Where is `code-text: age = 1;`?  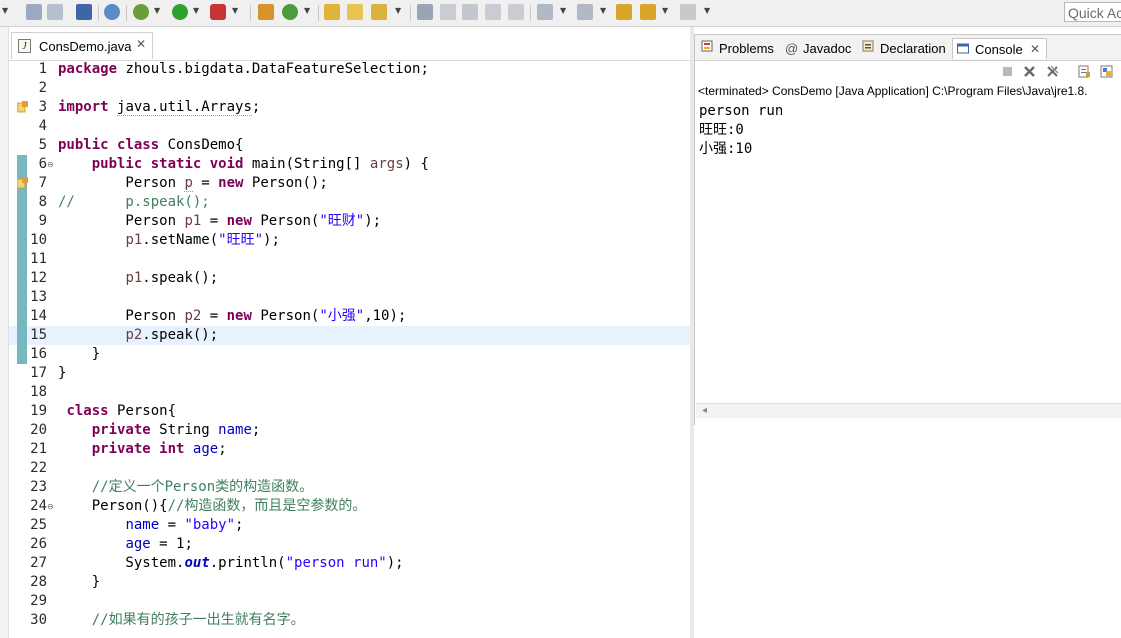
code-text: age = 1; is located at coordinates (159, 544).